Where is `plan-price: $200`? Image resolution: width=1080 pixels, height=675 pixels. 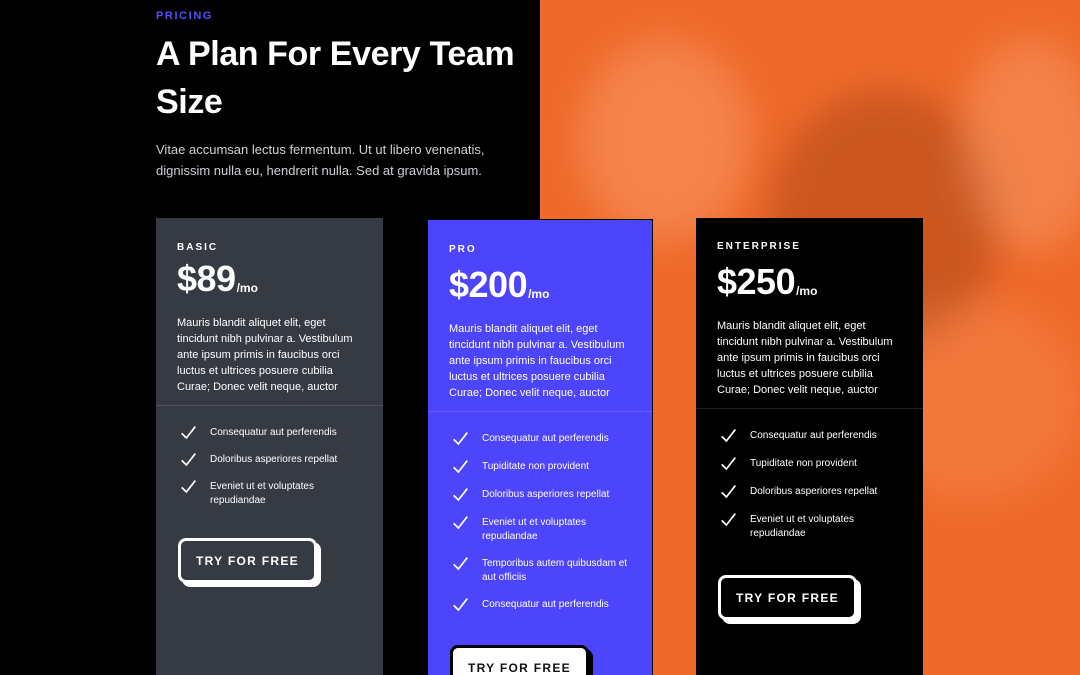
plan-price: $200 is located at coordinates (488, 284).